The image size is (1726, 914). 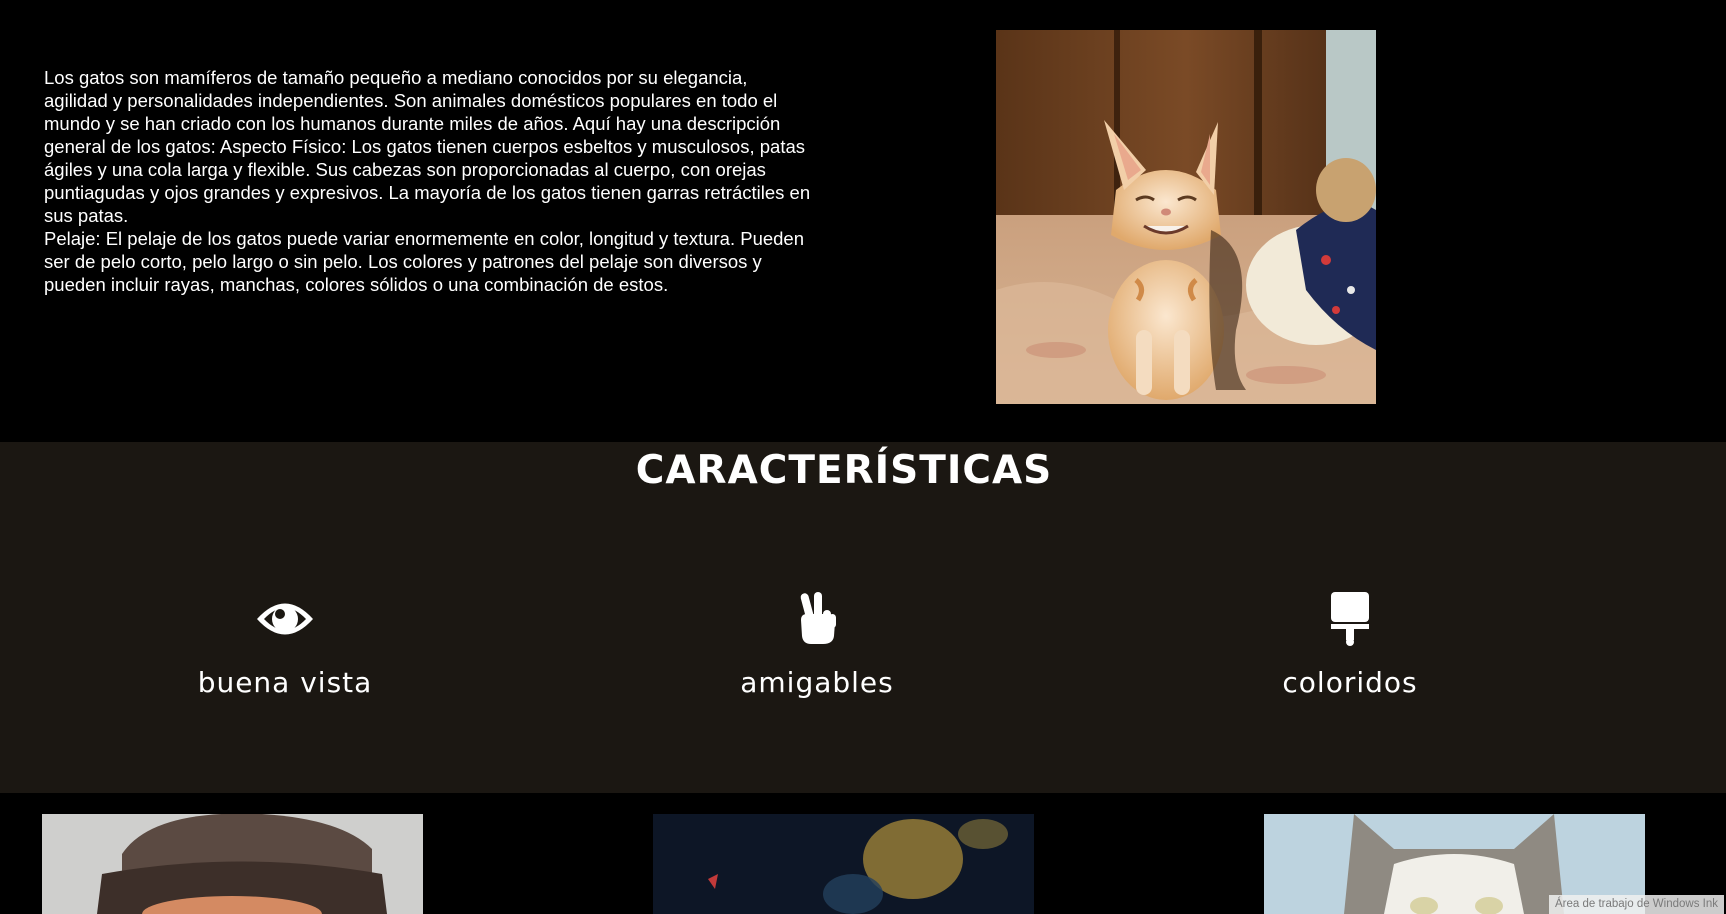 I want to click on gallery-section: Área de trabajo de Windows Ink, so click(x=863, y=853).